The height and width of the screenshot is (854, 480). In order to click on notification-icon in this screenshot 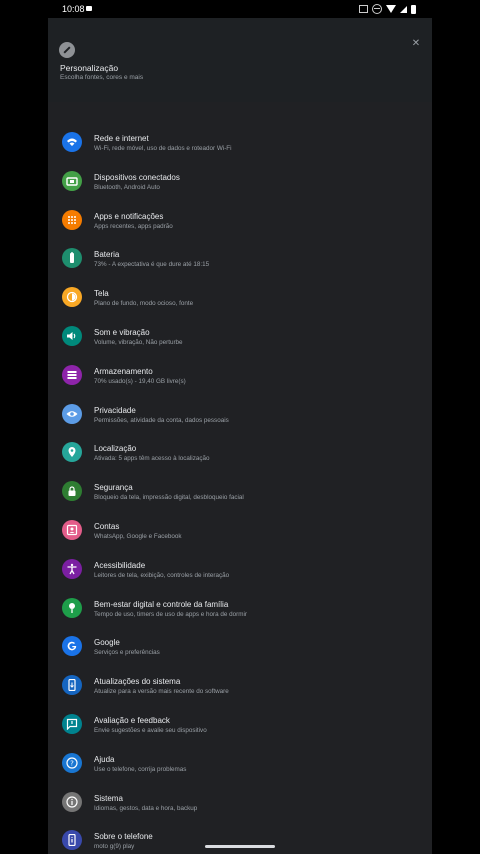, I will do `click(363, 9)`.